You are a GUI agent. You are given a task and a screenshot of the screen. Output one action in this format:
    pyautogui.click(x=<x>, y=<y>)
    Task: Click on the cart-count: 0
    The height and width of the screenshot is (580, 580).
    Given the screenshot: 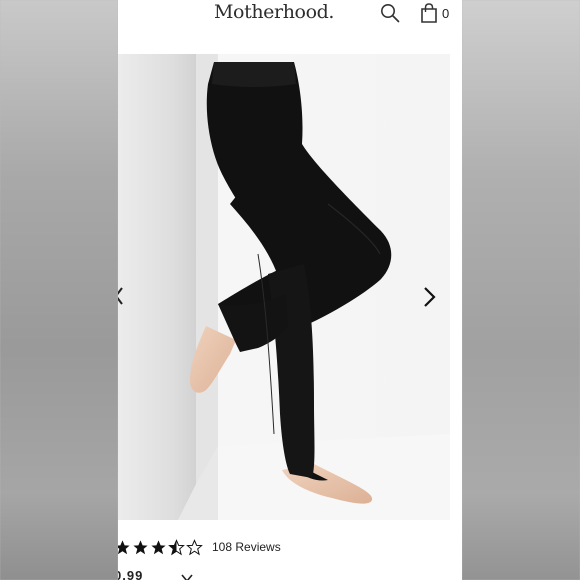 What is the action you would take?
    pyautogui.click(x=445, y=13)
    